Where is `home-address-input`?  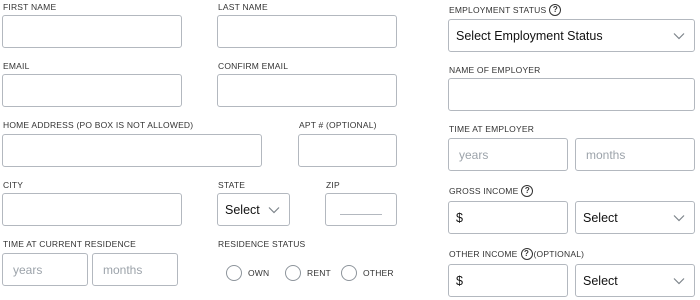 home-address-input is located at coordinates (132, 150).